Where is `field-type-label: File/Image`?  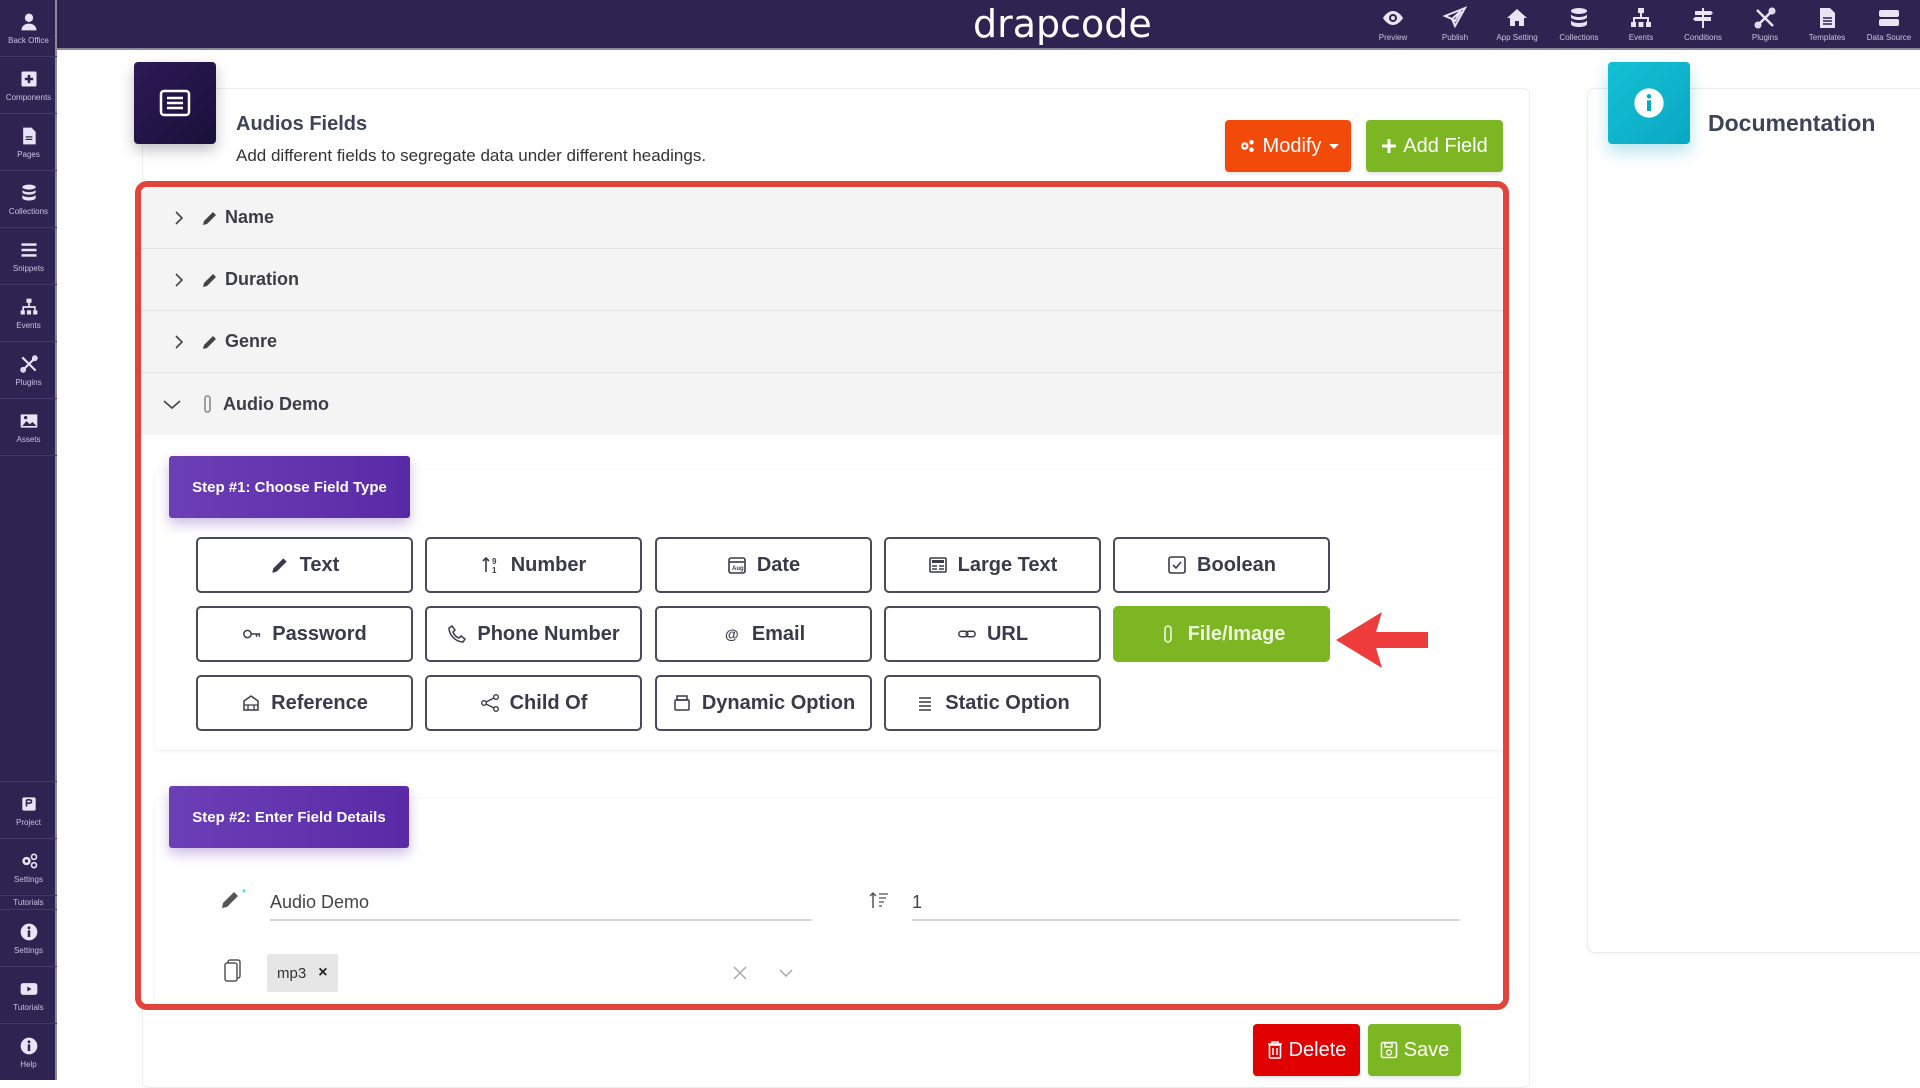 field-type-label: File/Image is located at coordinates (1236, 633).